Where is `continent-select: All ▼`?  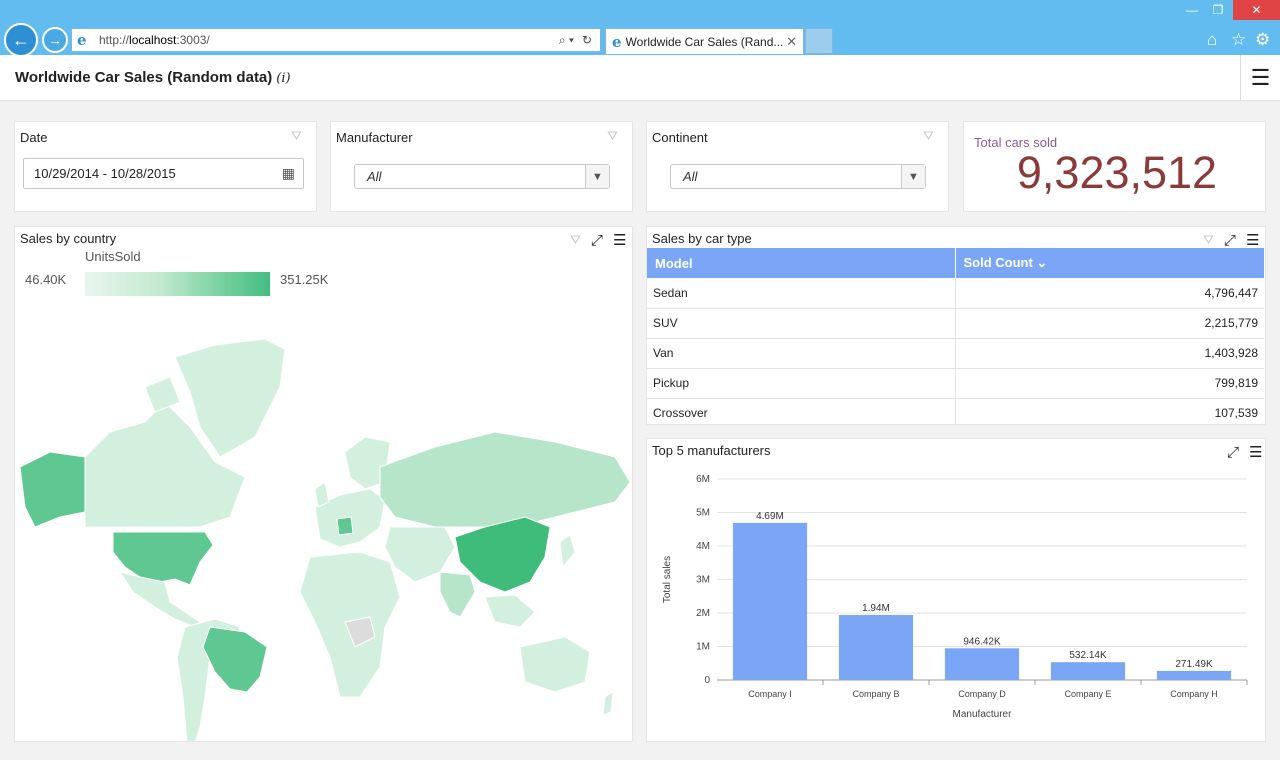
continent-select: All ▼ is located at coordinates (798, 176).